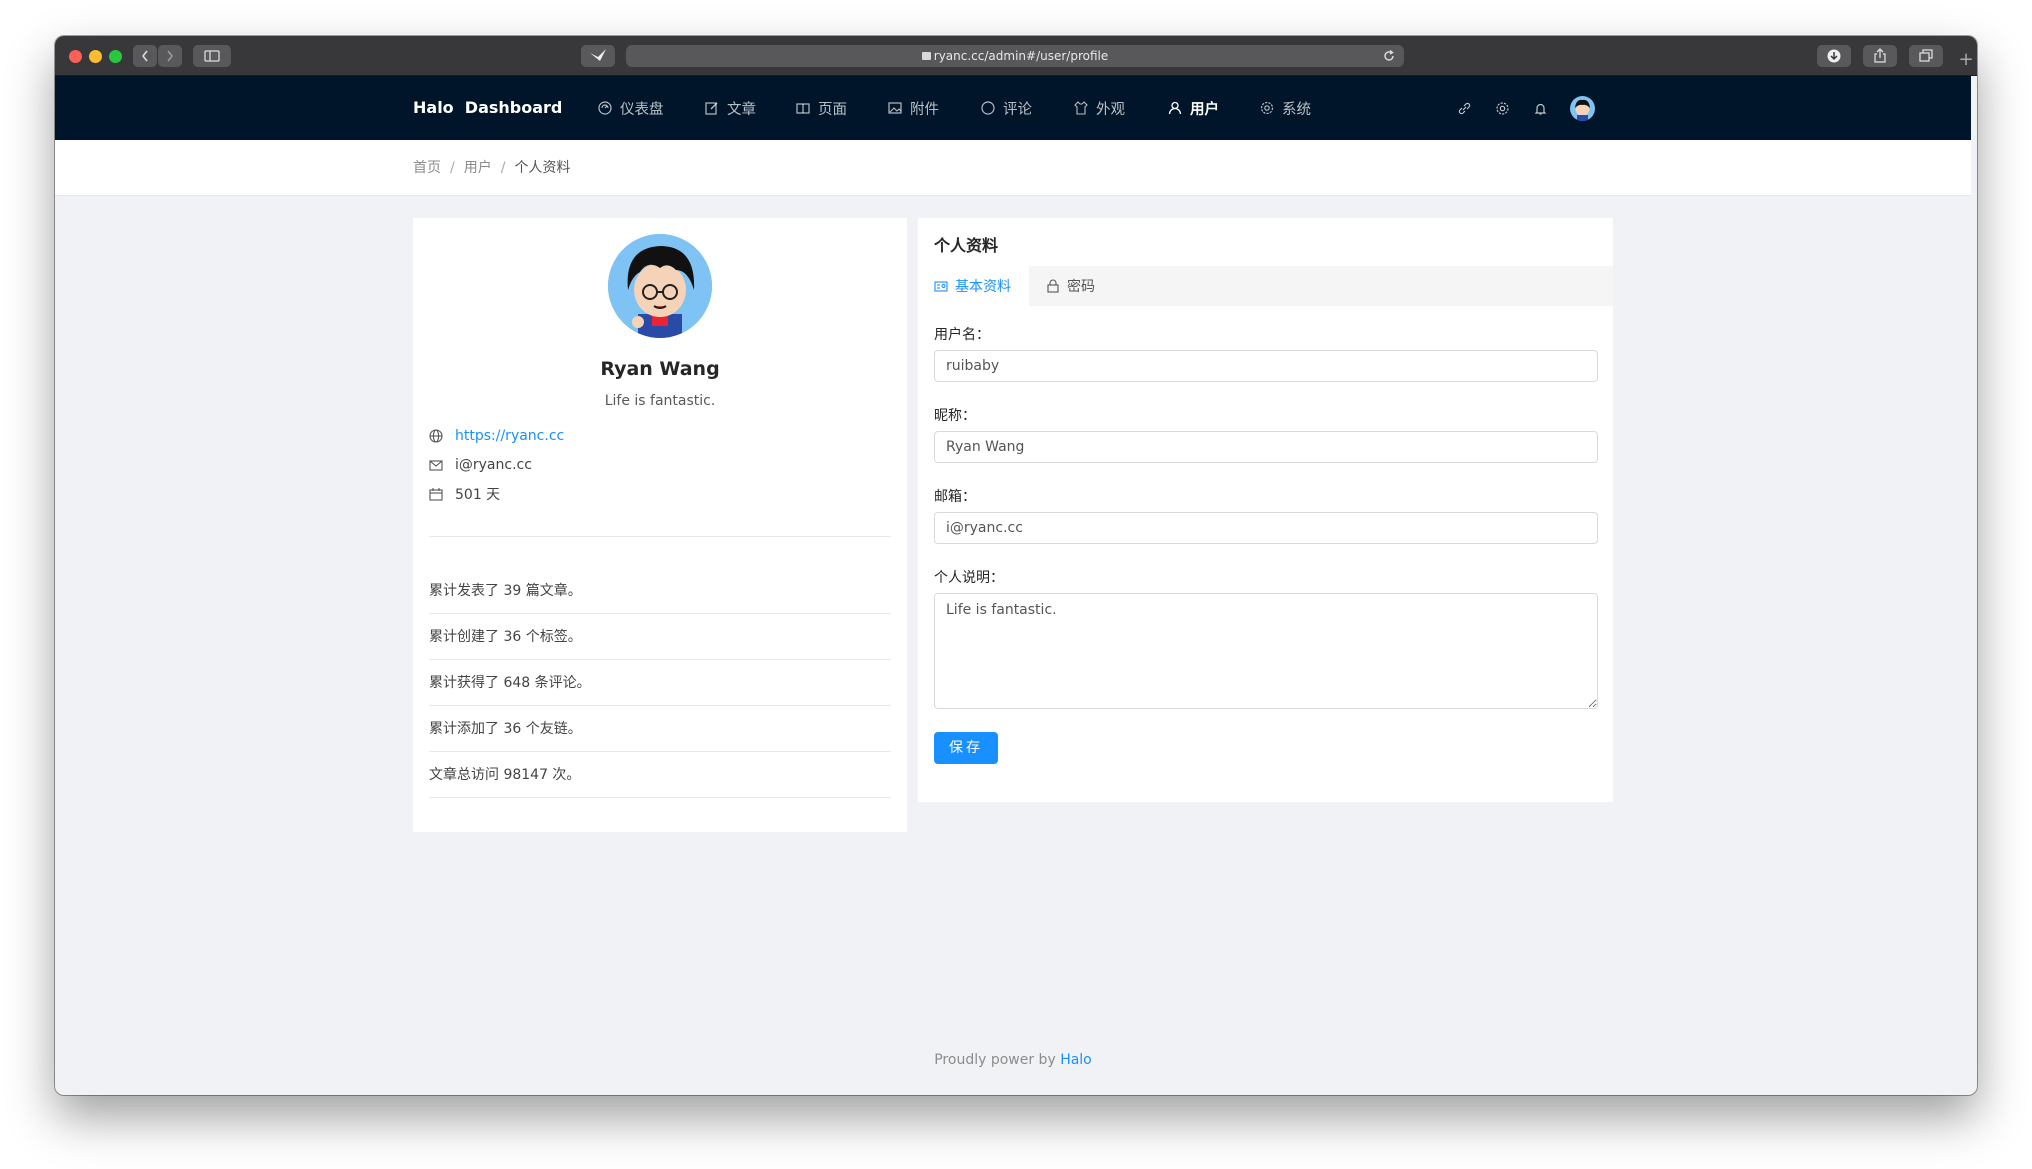 This screenshot has width=2032, height=1169. I want to click on chevron-right-icon, so click(170, 56).